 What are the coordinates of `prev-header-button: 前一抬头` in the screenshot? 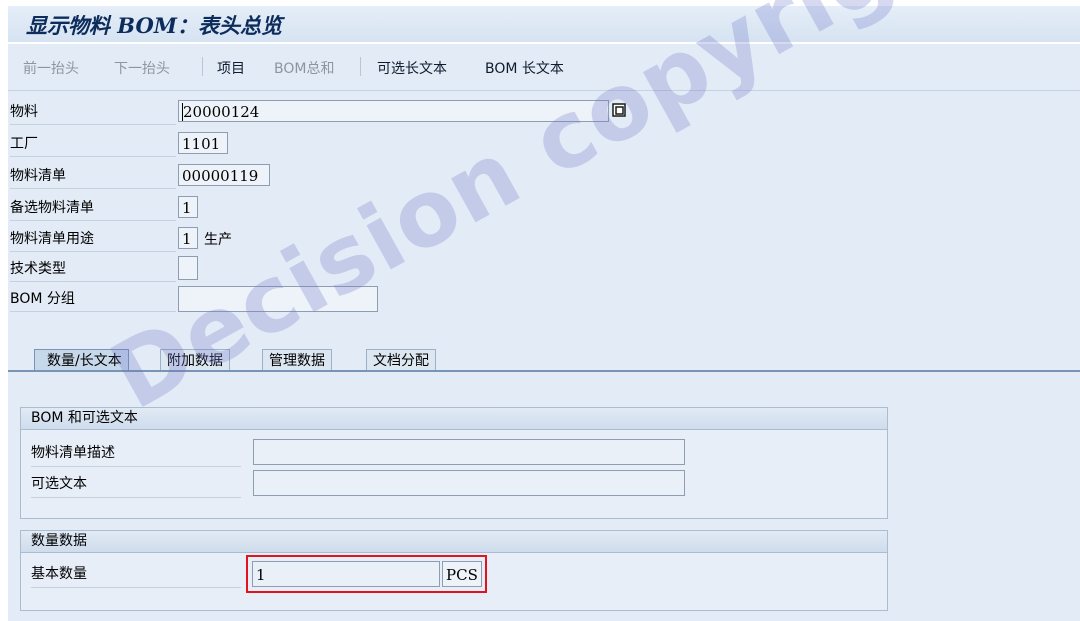 It's located at (51, 68).